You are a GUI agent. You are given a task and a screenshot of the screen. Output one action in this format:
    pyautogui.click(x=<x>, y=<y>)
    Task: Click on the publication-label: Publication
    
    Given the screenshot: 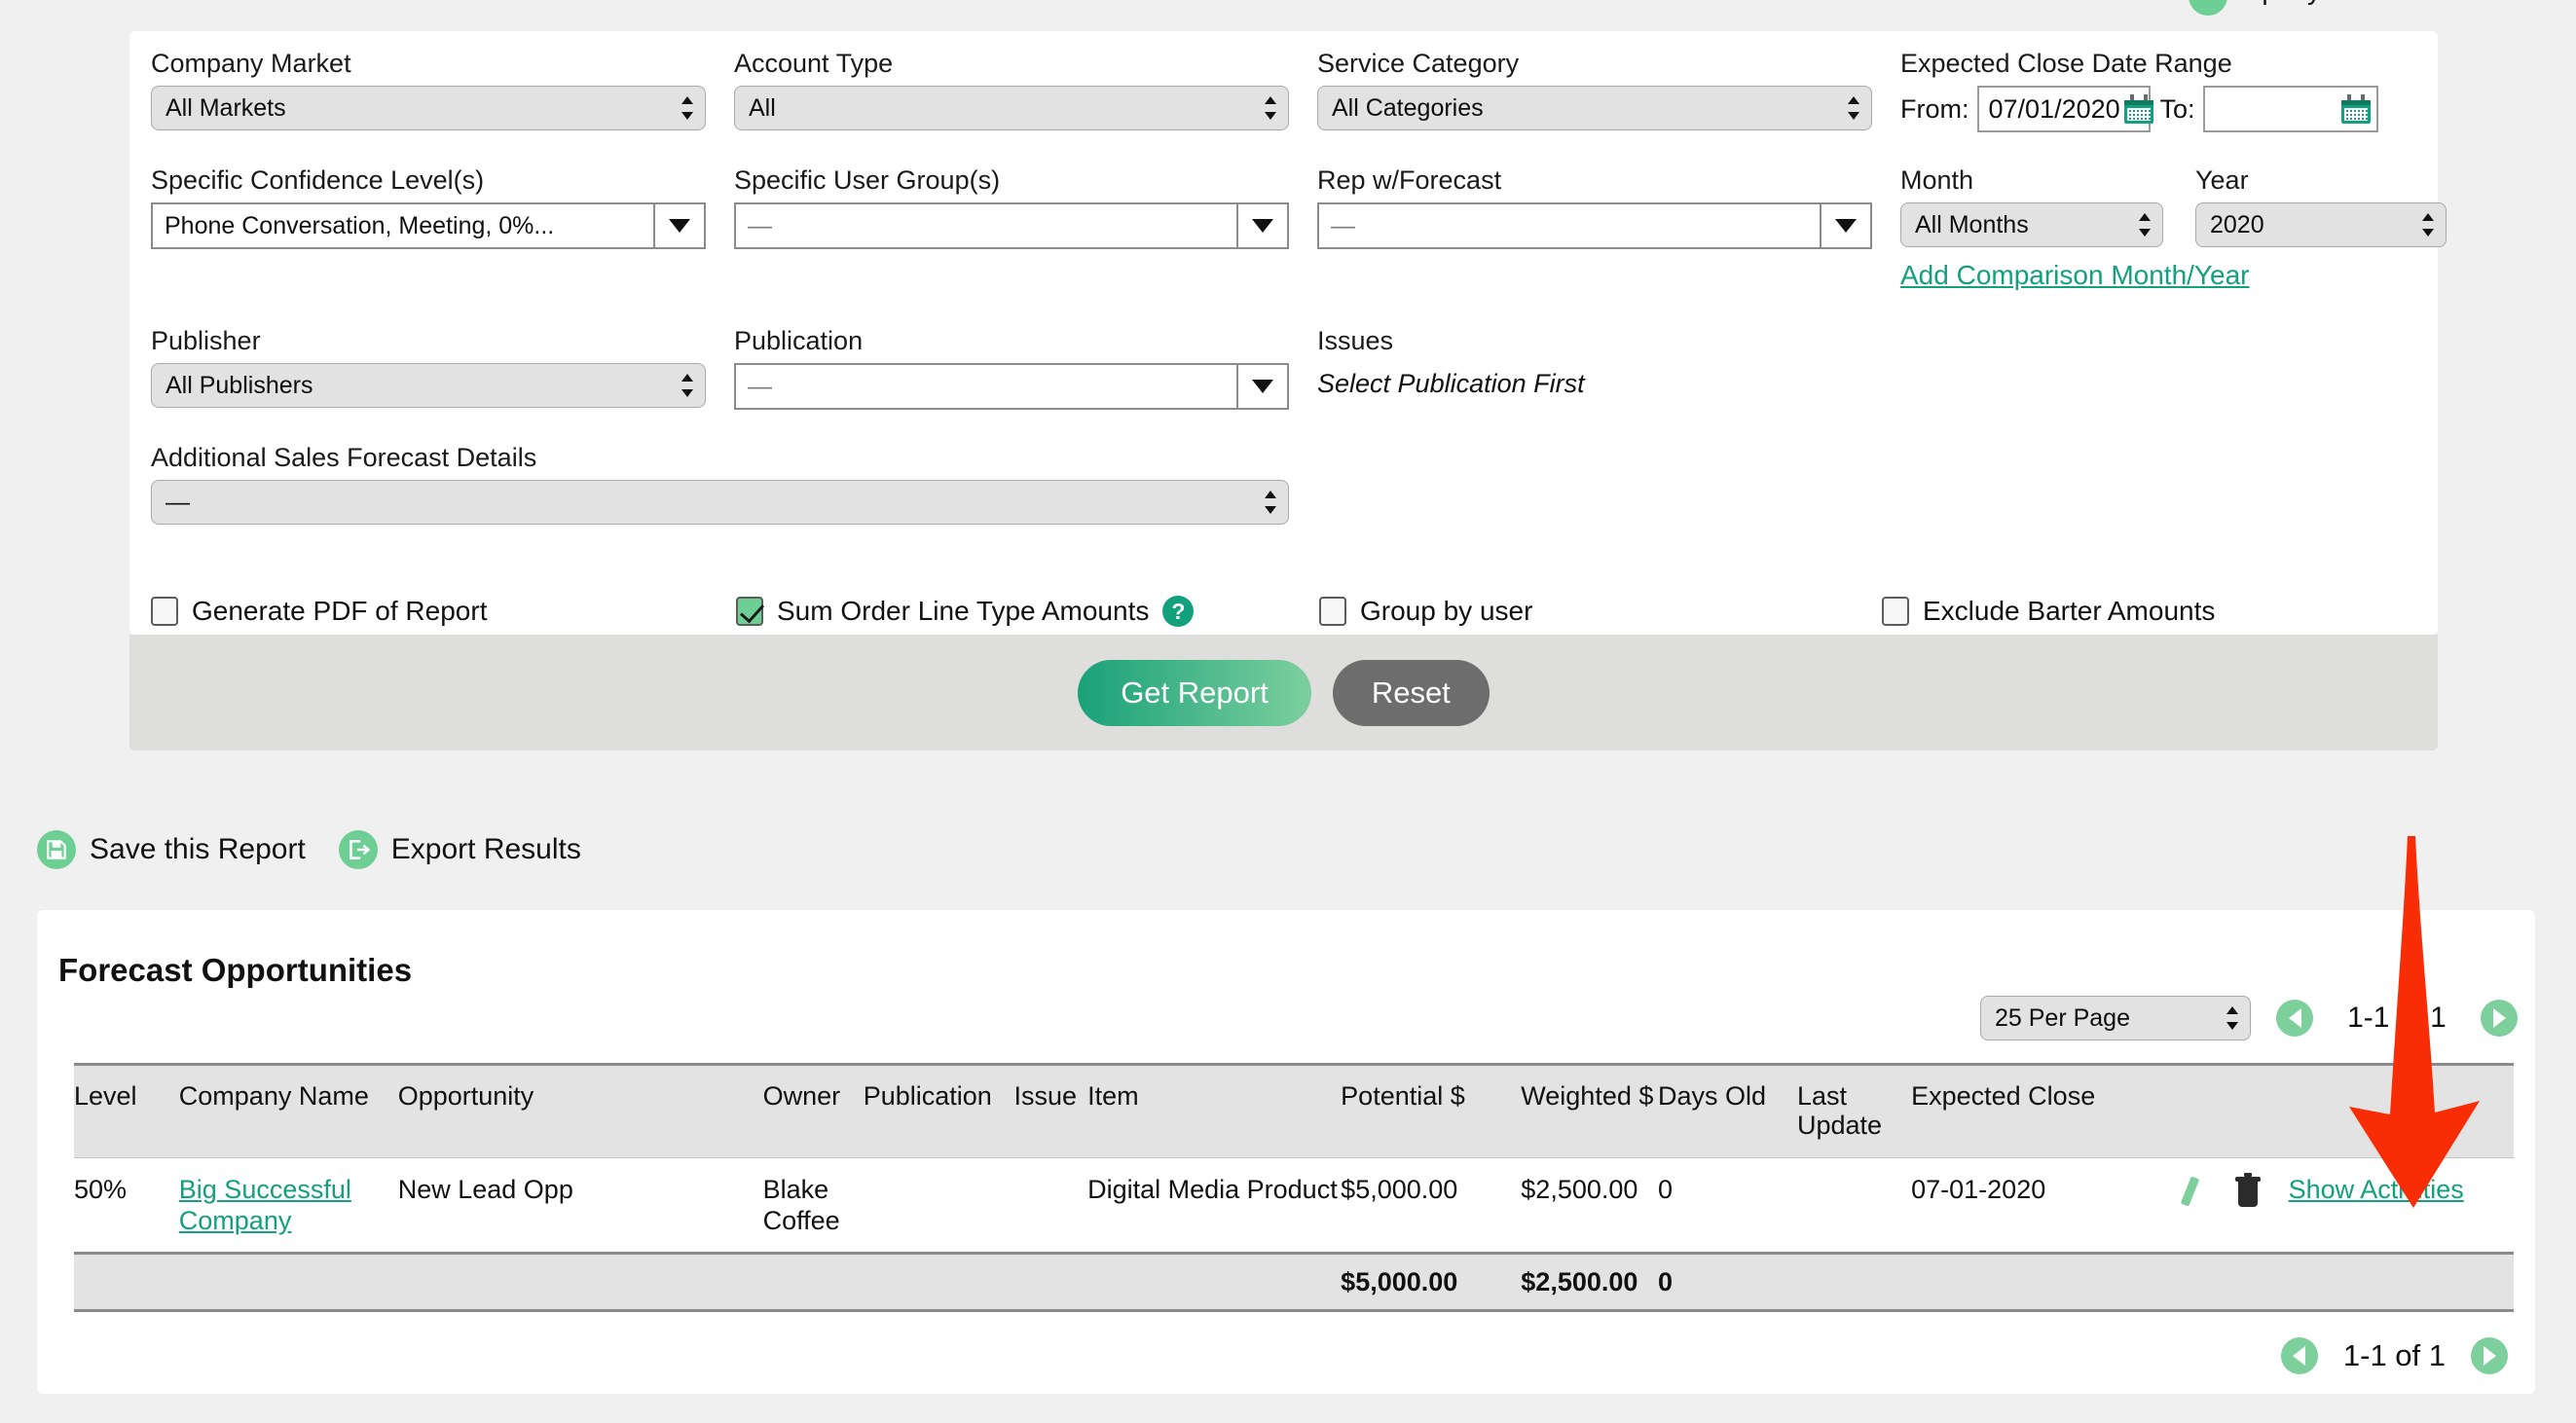 What is the action you would take?
    pyautogui.click(x=799, y=340)
    